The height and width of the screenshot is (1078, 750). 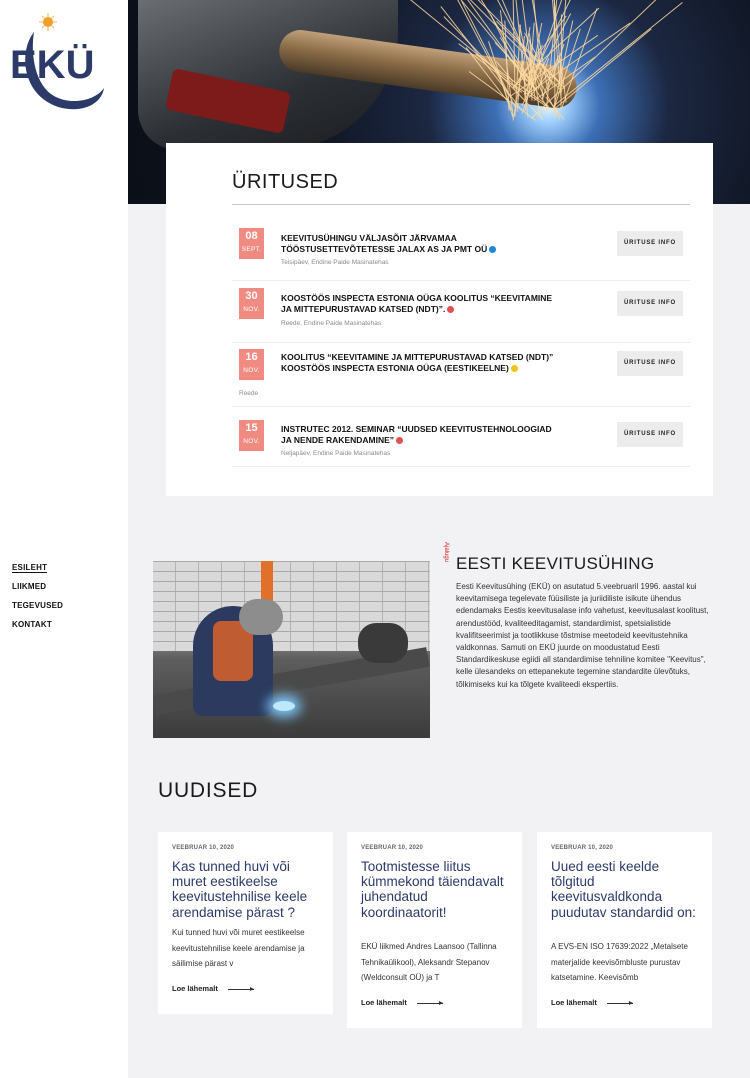 I want to click on event-meta: Reede, Endine Paide Masinatehas, so click(x=331, y=323).